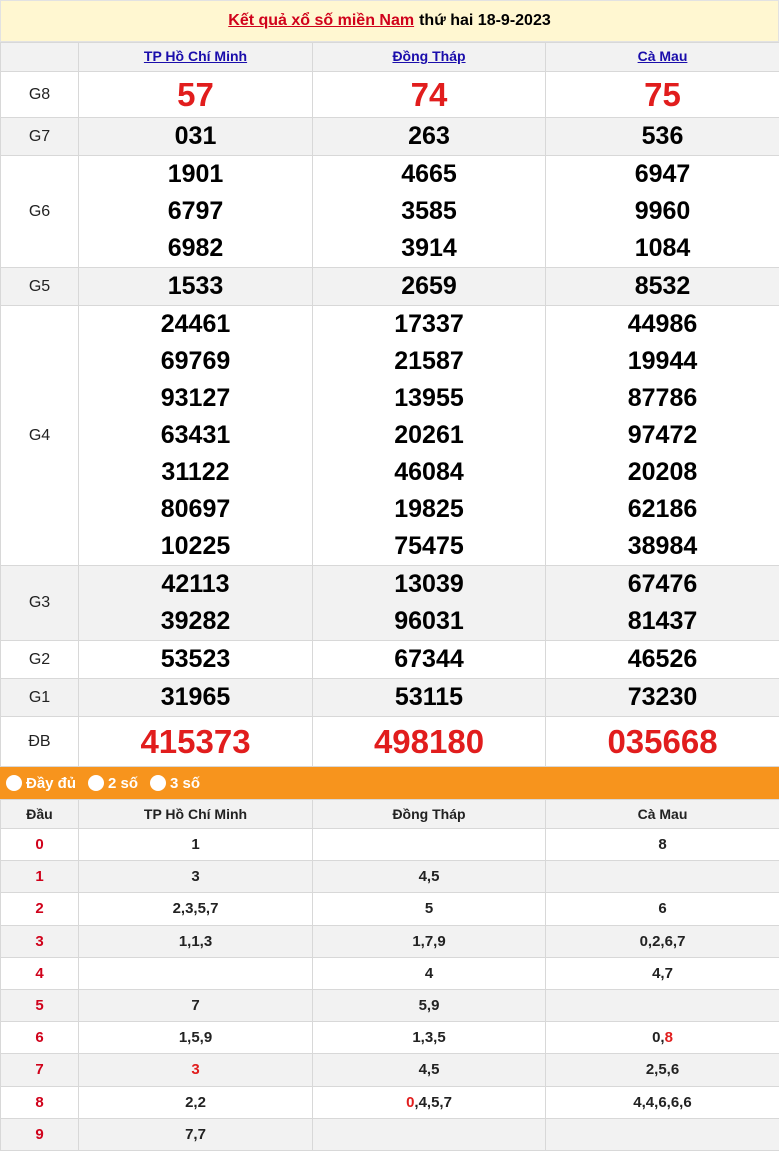 This screenshot has height=1152, width=779. Describe the element at coordinates (195, 584) in the screenshot. I see `prize-number: 42113` at that location.